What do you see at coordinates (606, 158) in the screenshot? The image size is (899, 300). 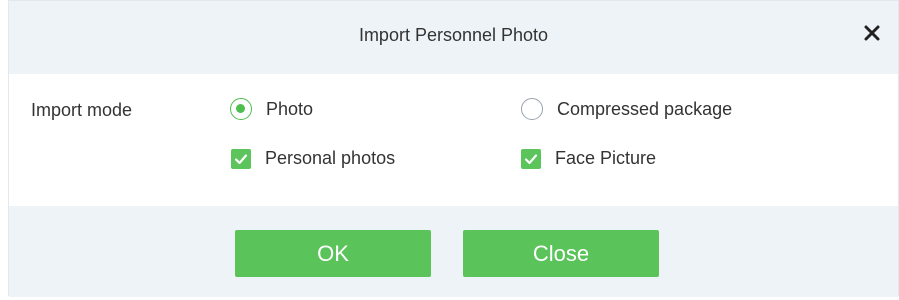 I see `checkbox-face-picture-label: Face Picture` at bounding box center [606, 158].